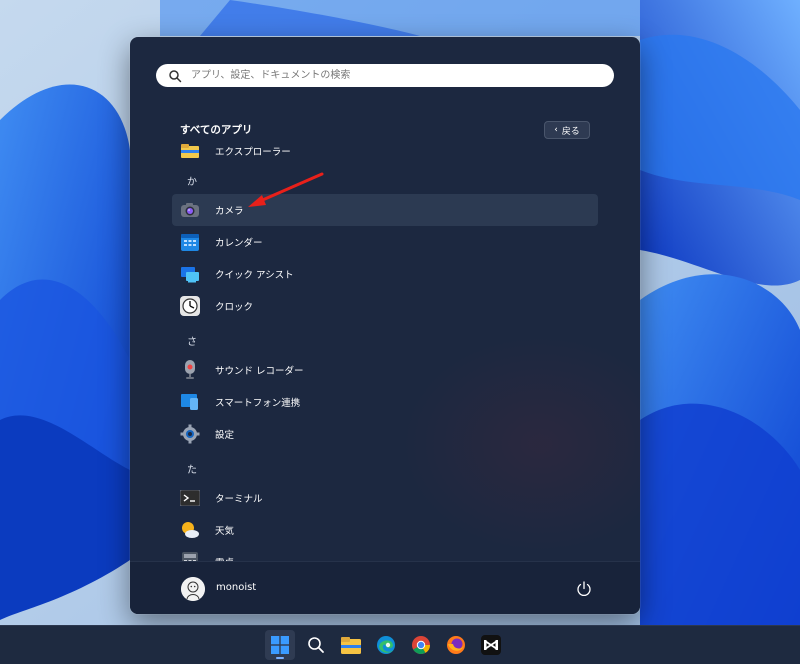  What do you see at coordinates (385, 587) in the screenshot?
I see `start-menu-footer: monoist` at bounding box center [385, 587].